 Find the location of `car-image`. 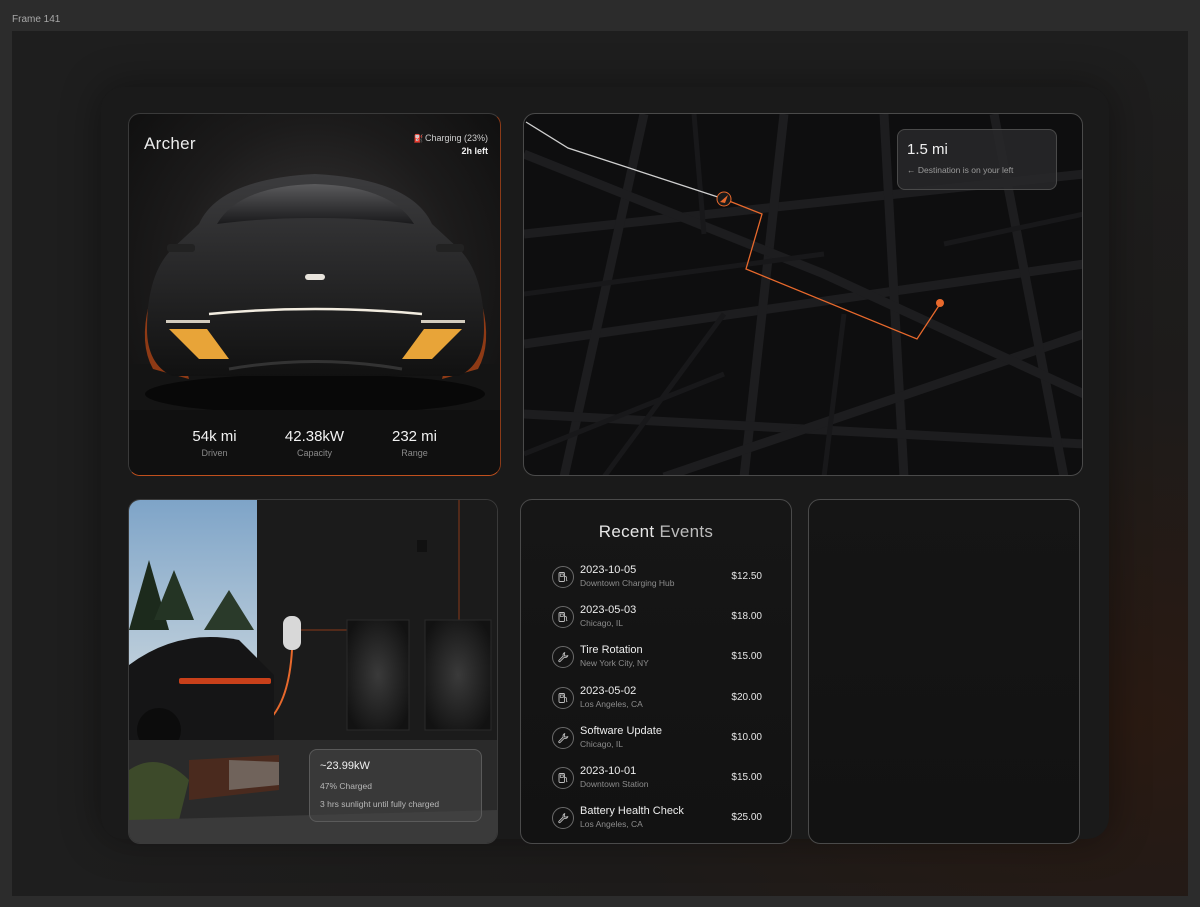

car-image is located at coordinates (314, 295).